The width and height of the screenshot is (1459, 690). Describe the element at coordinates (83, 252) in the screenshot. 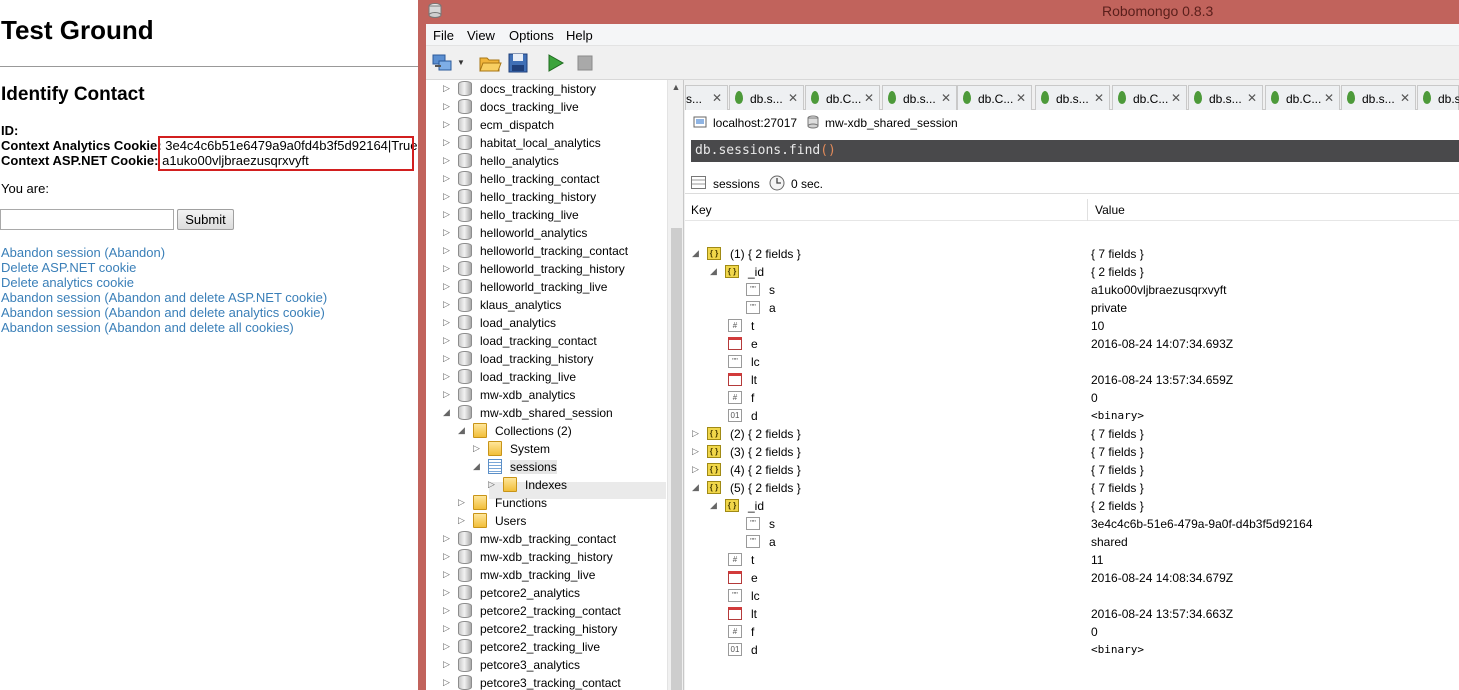

I see `abandon-session-link: Abandon session (Abandon)` at that location.